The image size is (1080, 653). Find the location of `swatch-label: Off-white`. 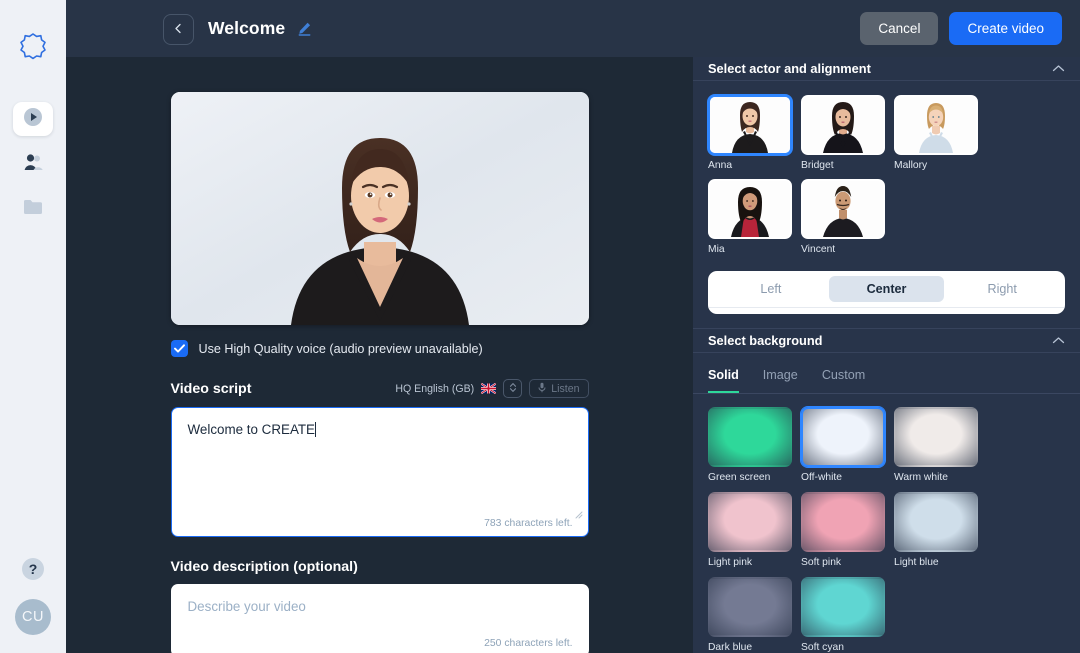

swatch-label: Off-white is located at coordinates (822, 478).